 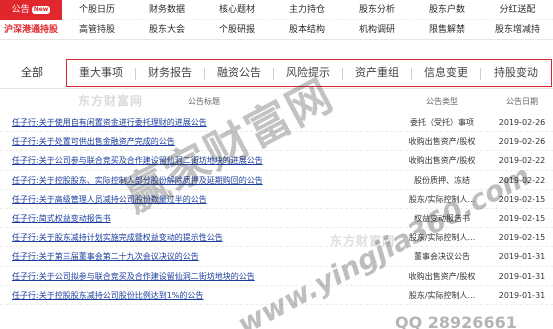 I want to click on tab-restructuring: 资产重组, so click(x=377, y=74).